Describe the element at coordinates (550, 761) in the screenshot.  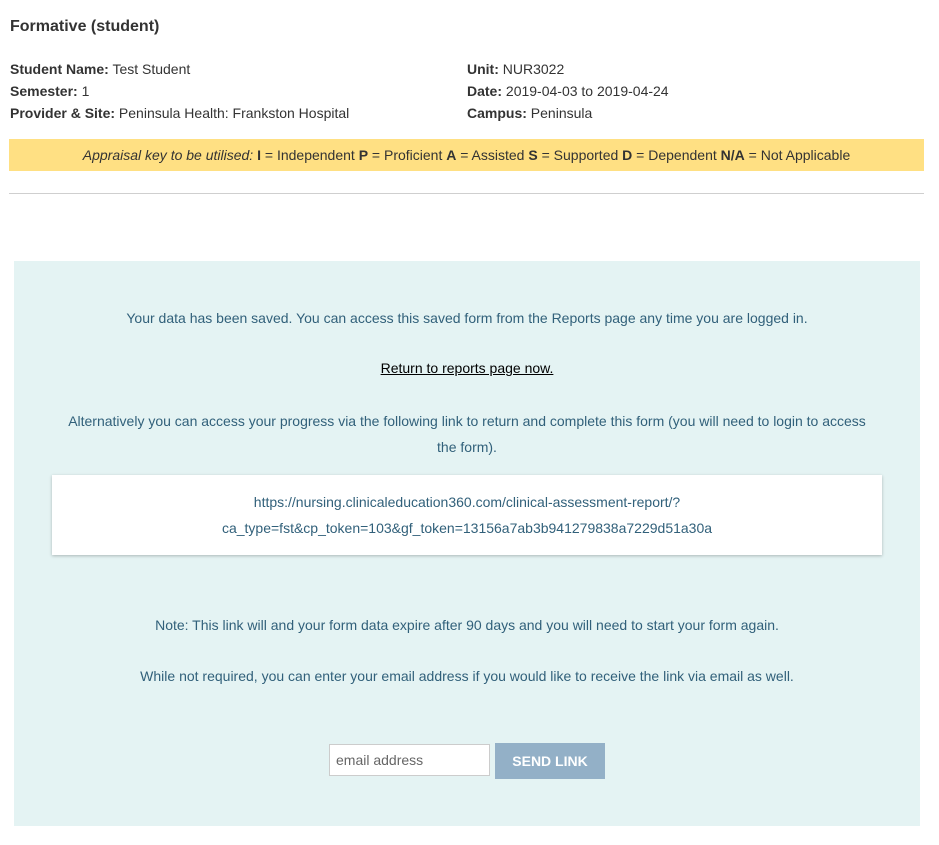
I see `send-link-button: SEND LINK` at that location.